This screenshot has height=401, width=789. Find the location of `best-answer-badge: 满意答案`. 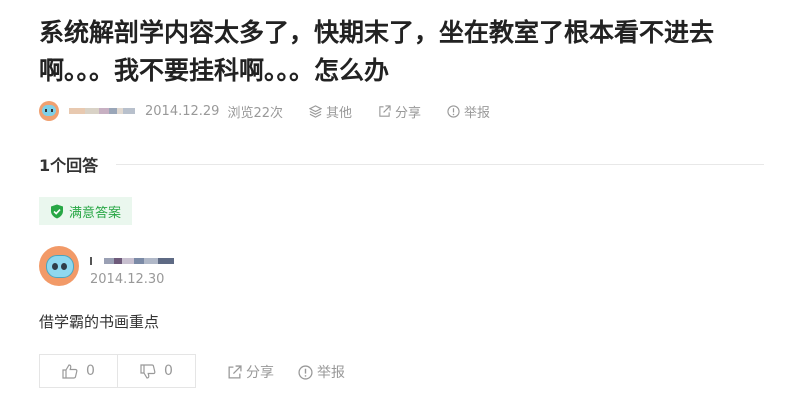

best-answer-badge: 满意答案 is located at coordinates (86, 211).